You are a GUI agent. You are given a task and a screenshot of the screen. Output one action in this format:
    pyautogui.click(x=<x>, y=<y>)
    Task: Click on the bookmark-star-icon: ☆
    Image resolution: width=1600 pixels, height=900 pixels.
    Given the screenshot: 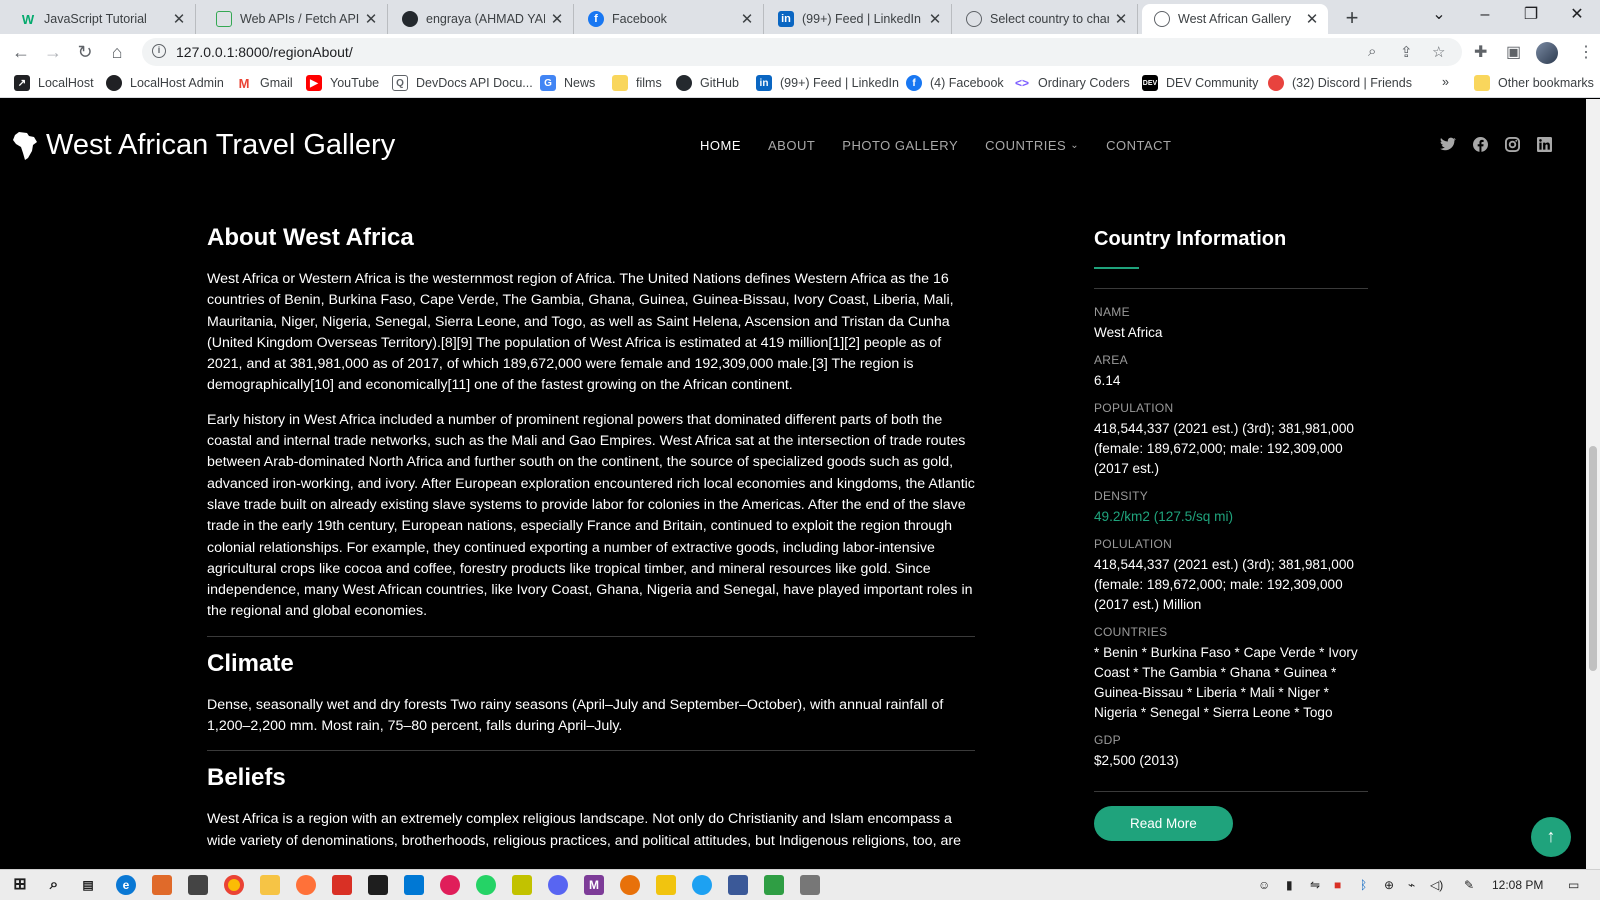 What is the action you would take?
    pyautogui.click(x=1438, y=52)
    